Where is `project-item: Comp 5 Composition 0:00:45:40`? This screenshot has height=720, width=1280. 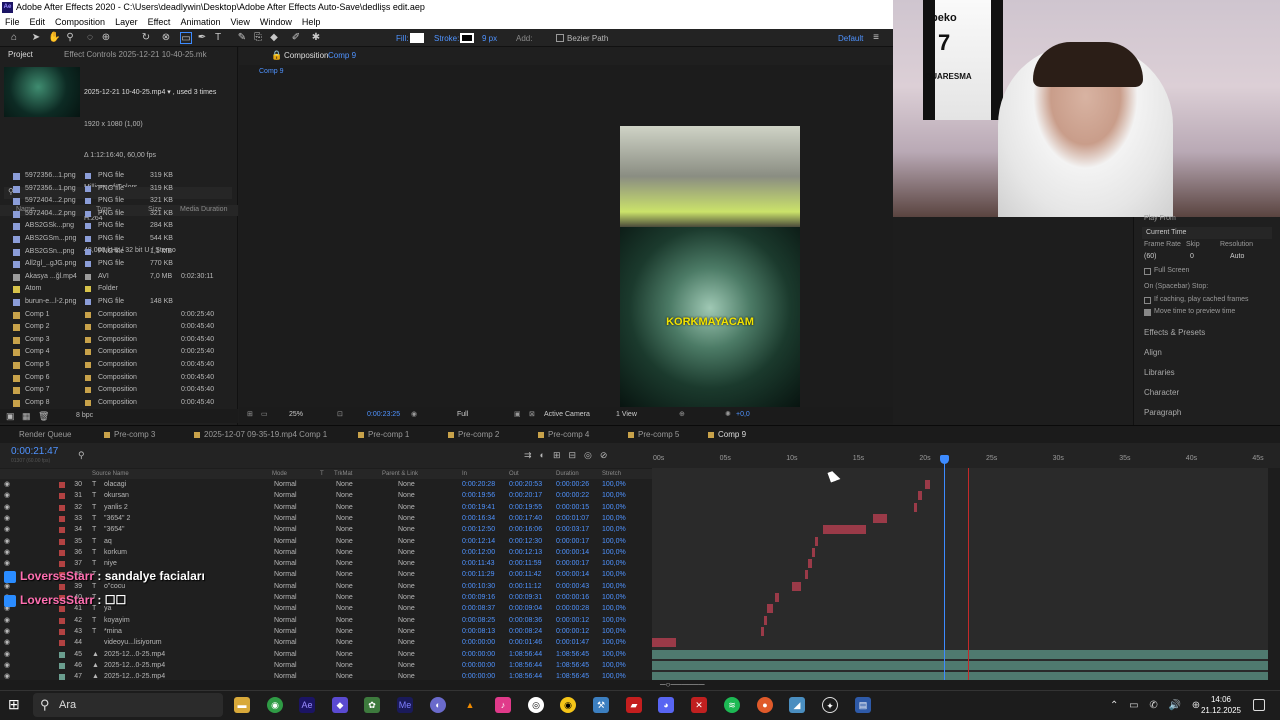 project-item: Comp 5 Composition 0:00:45:40 is located at coordinates (115, 365).